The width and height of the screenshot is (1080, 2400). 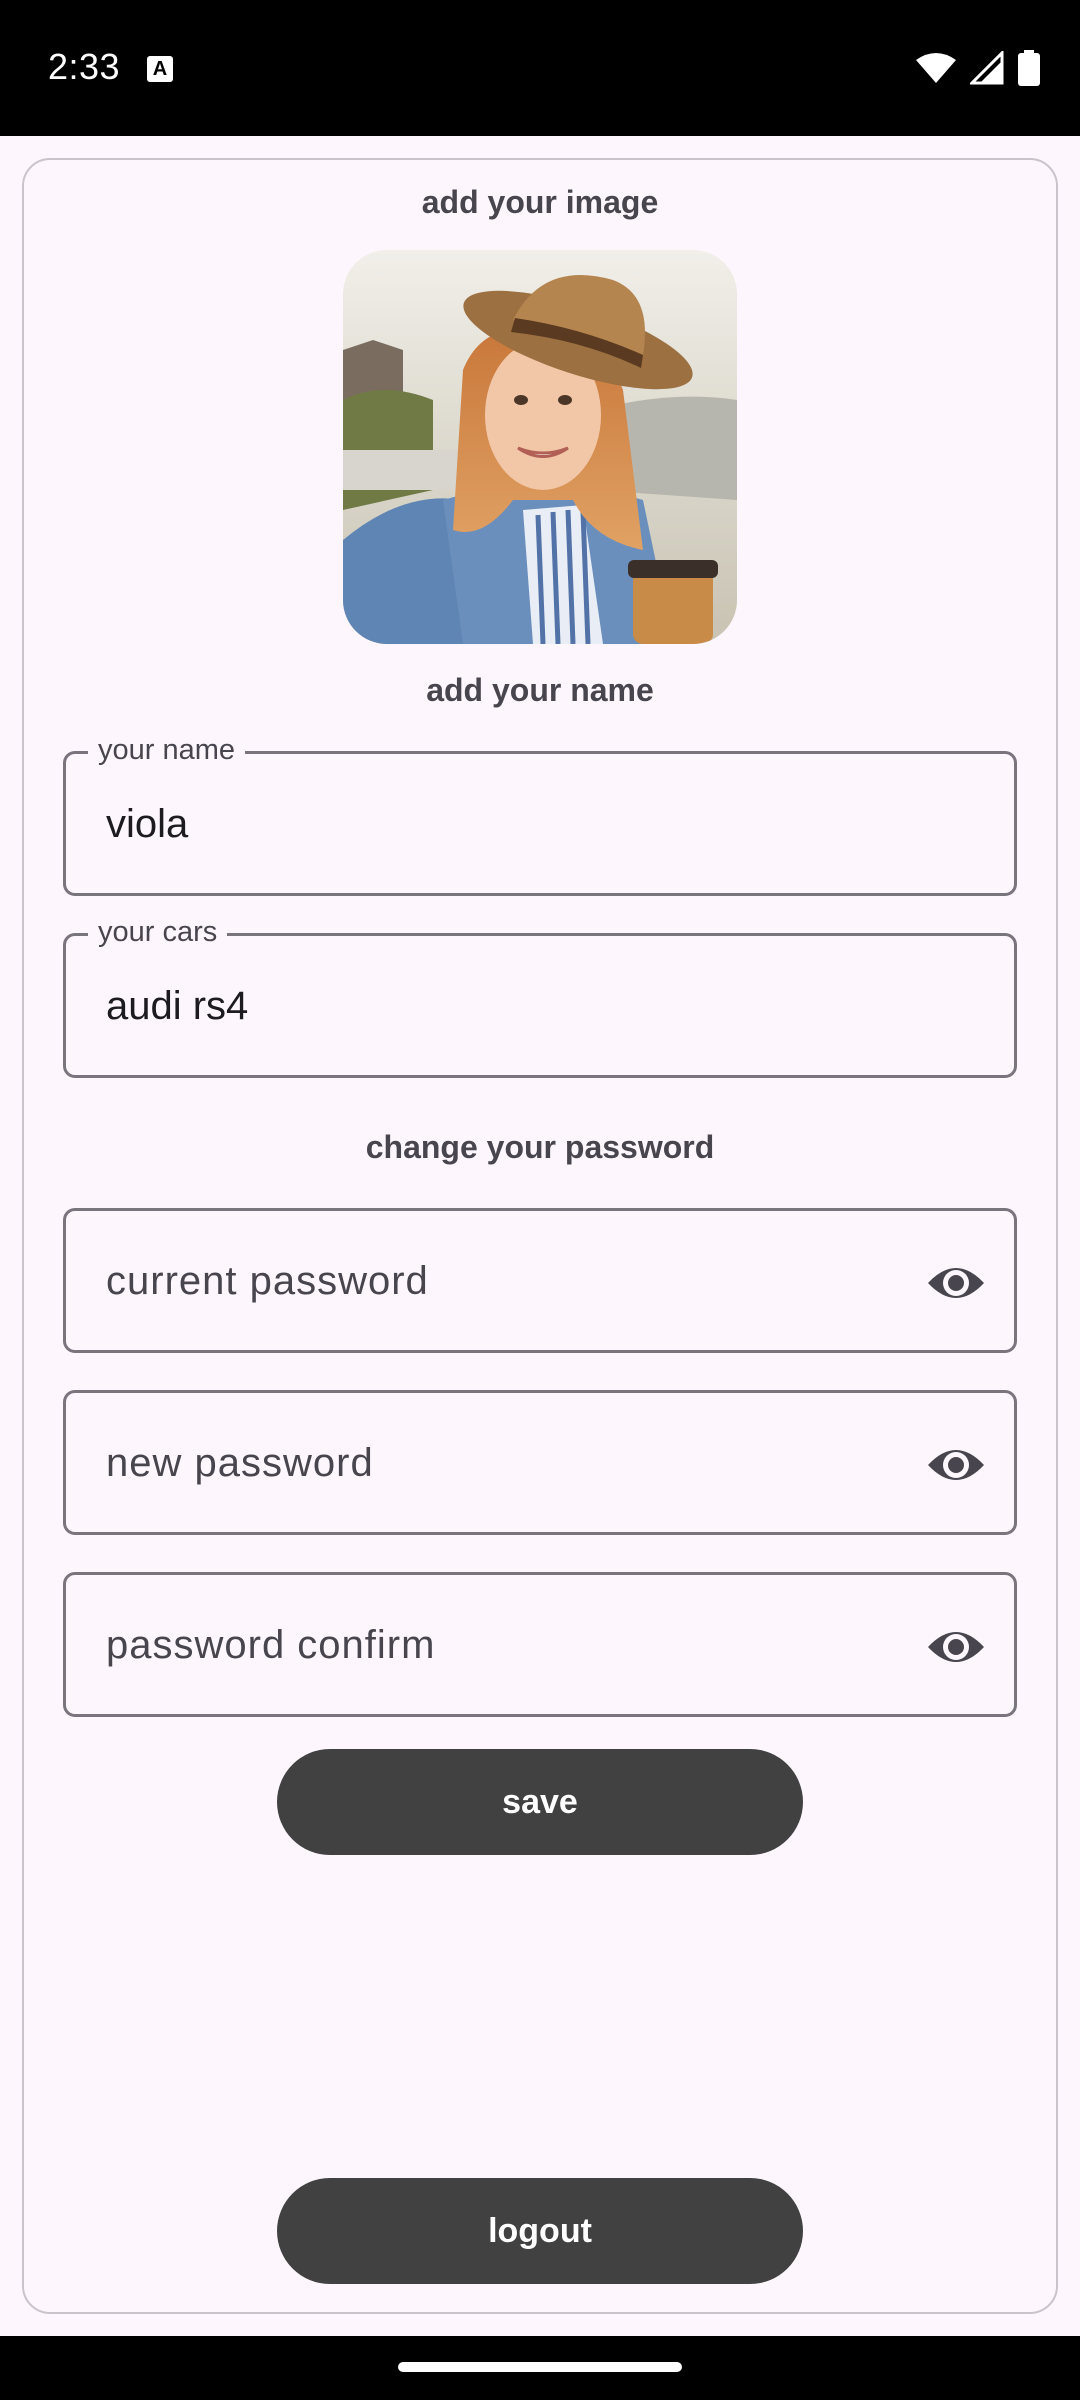 I want to click on new-password-placeholder: new password, so click(x=240, y=1463).